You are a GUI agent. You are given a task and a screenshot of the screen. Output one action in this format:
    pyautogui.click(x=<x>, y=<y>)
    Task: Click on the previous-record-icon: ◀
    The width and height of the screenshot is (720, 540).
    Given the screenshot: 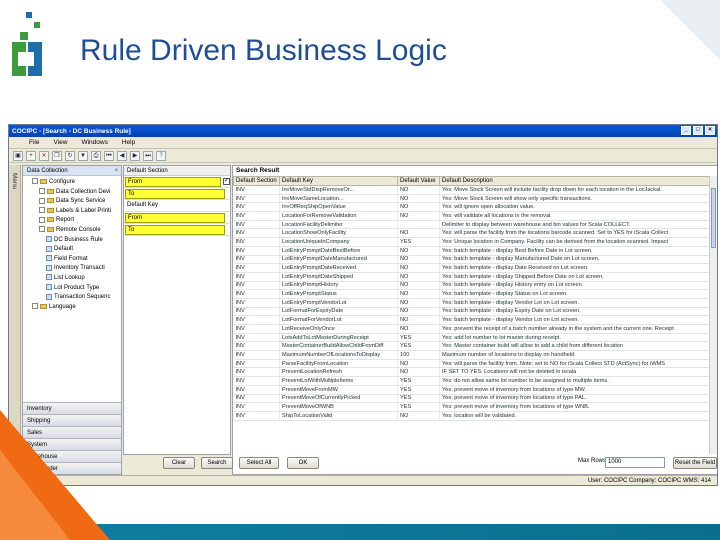 What is the action you would take?
    pyautogui.click(x=122, y=155)
    